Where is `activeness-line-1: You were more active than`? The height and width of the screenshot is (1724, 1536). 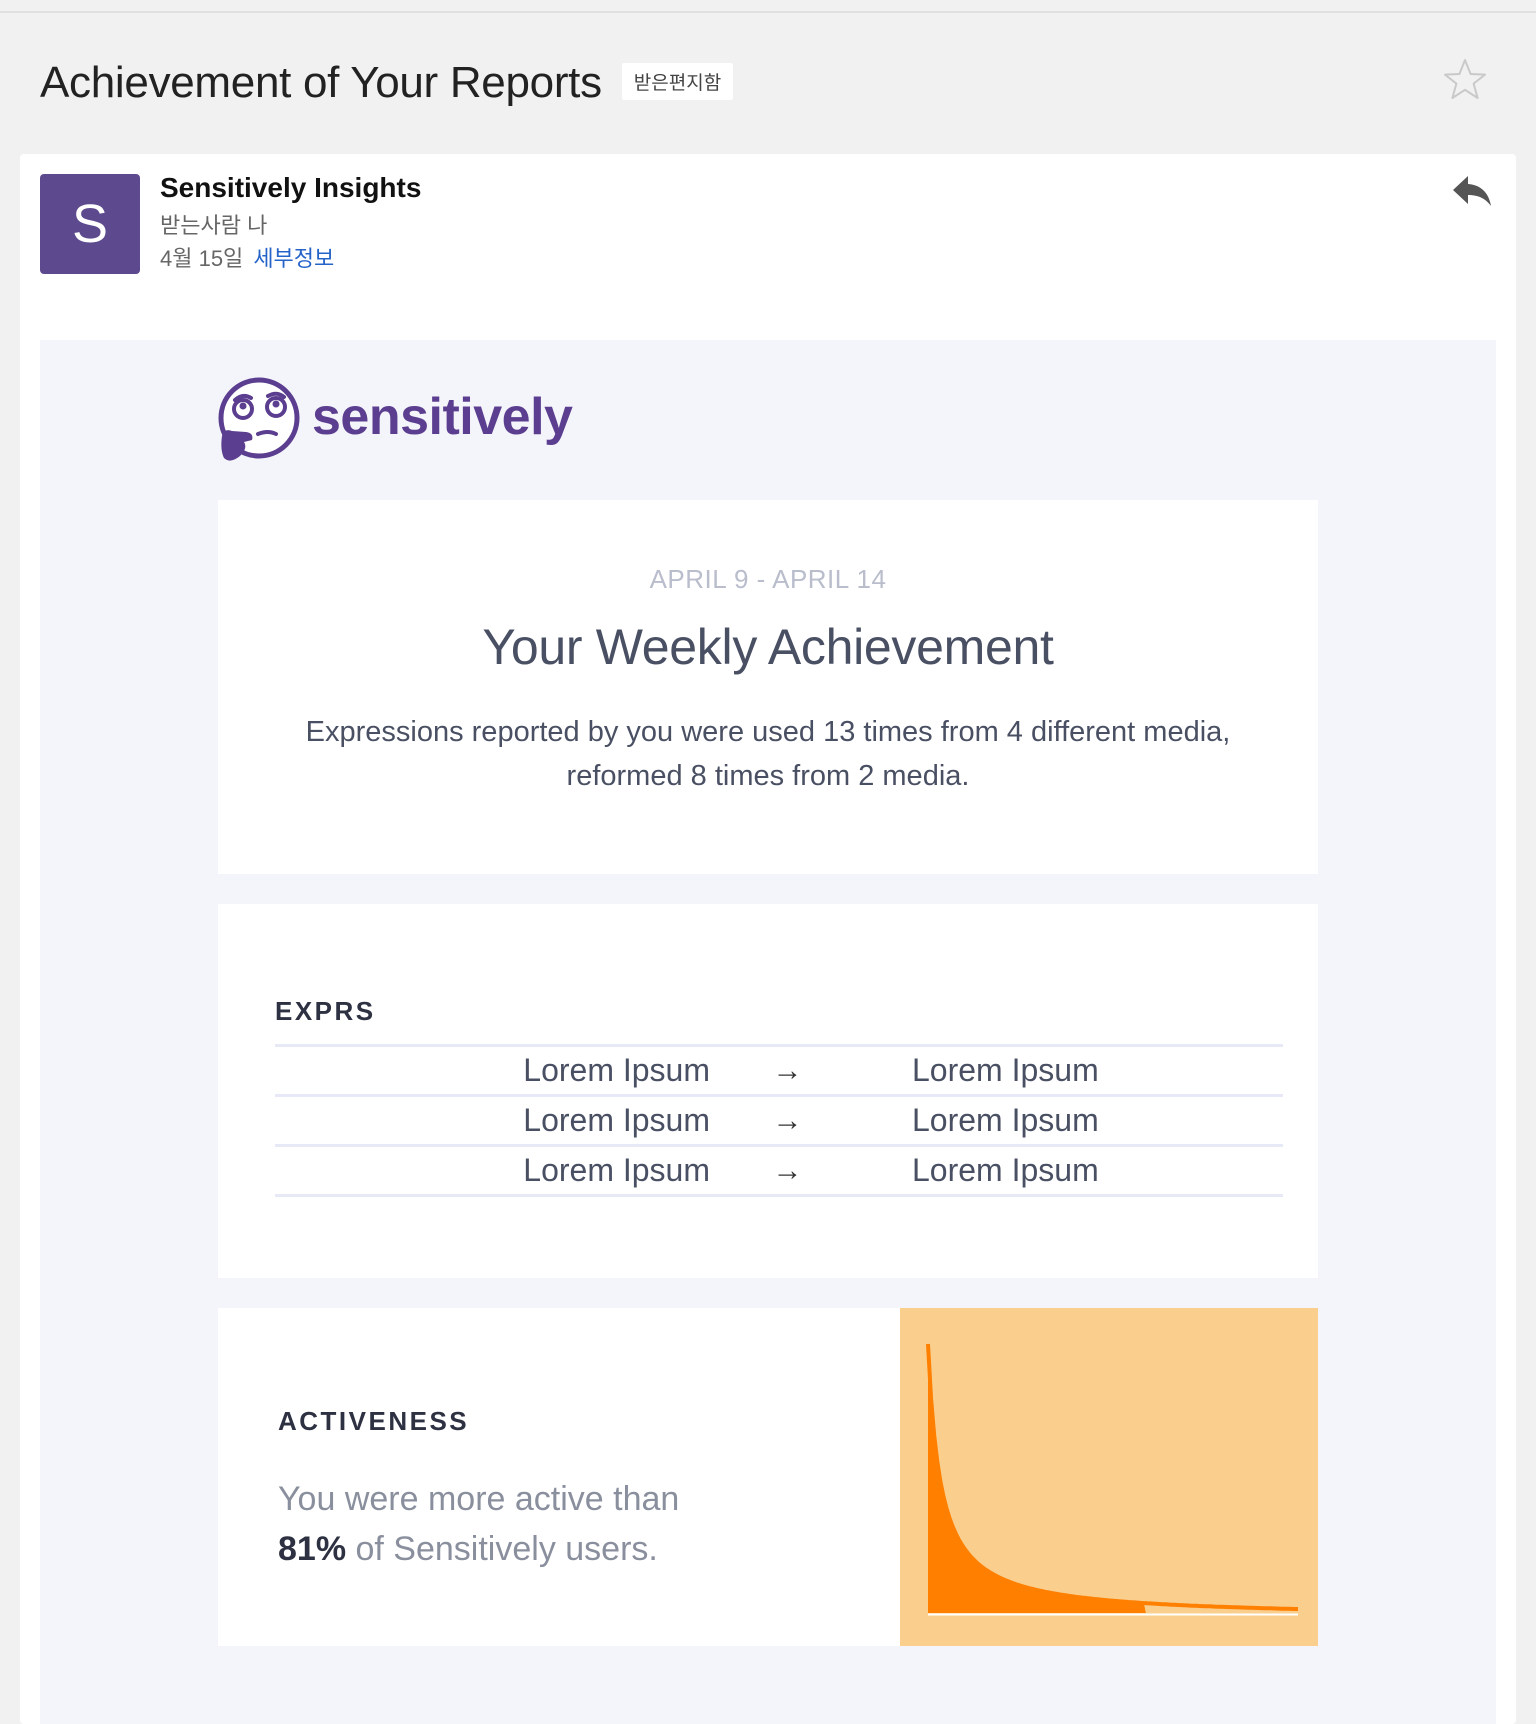
activeness-line-1: You were more active than is located at coordinates (479, 1499).